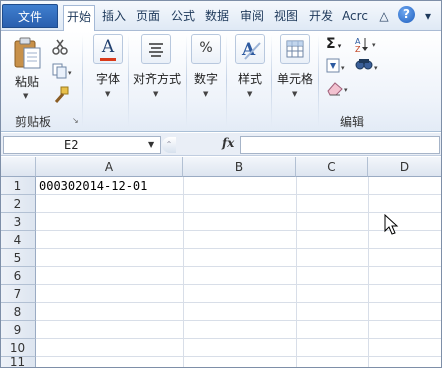 The width and height of the screenshot is (442, 368). What do you see at coordinates (250, 49) in the screenshot?
I see `styles-icon: A` at bounding box center [250, 49].